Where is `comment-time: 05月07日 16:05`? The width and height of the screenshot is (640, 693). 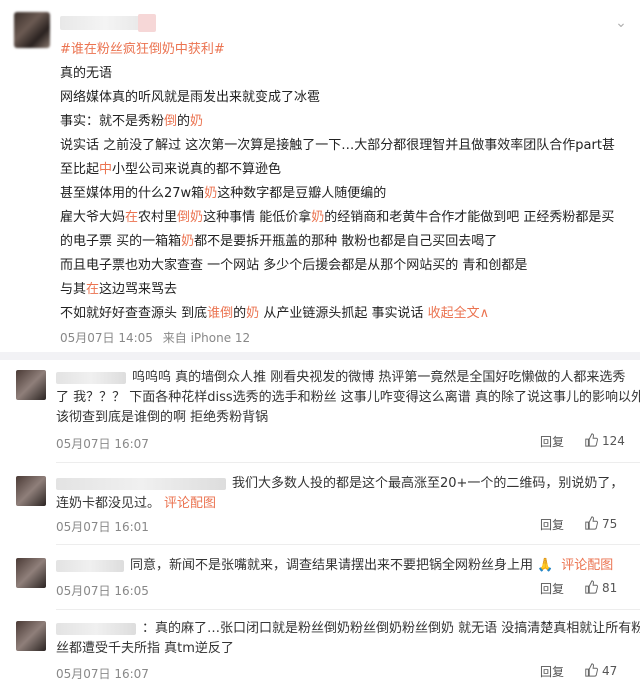 comment-time: 05月07日 16:05 is located at coordinates (102, 591).